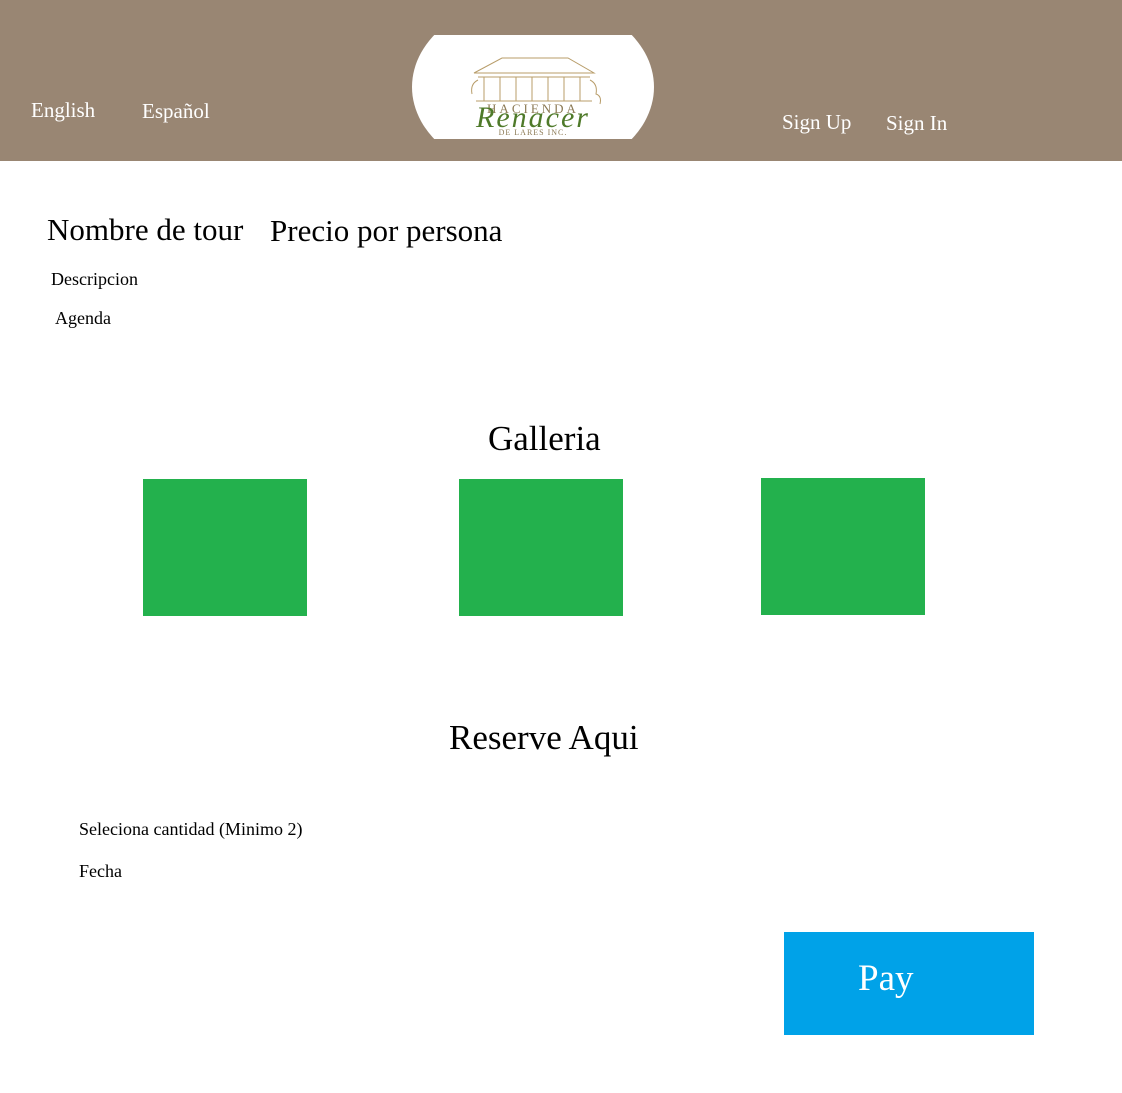 The width and height of the screenshot is (1122, 1093). Describe the element at coordinates (100, 871) in the screenshot. I see `date-label: Fecha` at that location.